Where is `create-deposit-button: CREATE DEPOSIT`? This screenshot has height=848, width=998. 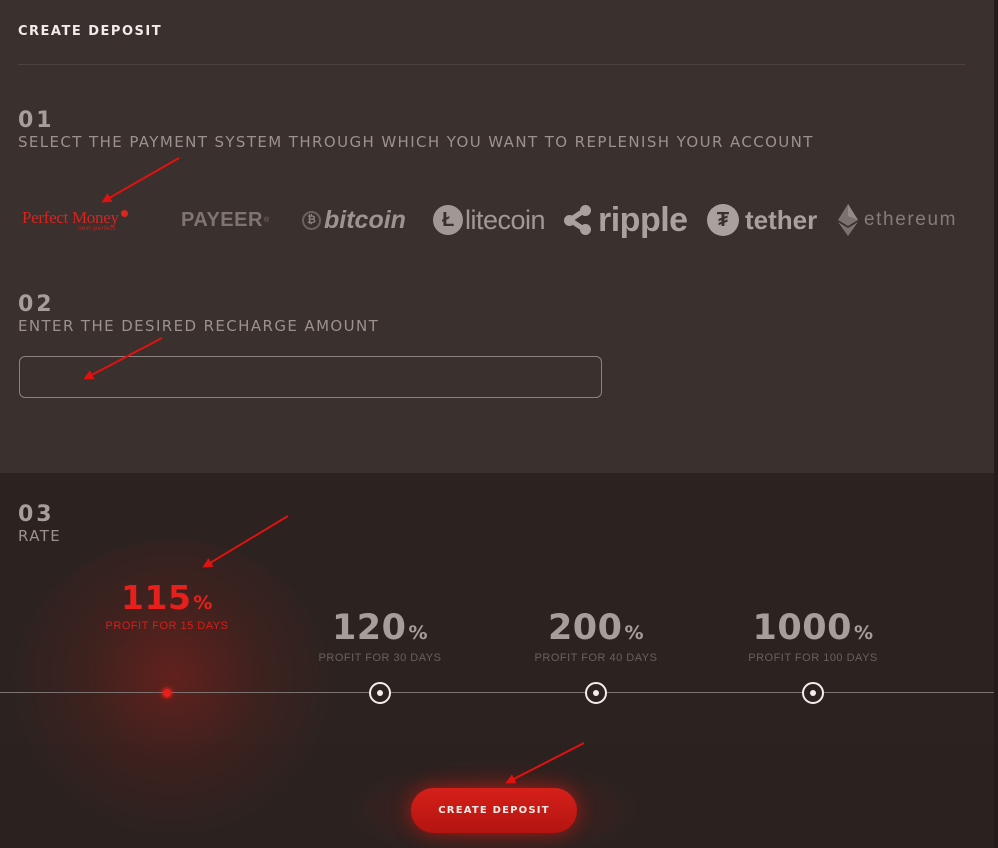
create-deposit-button: CREATE DEPOSIT is located at coordinates (494, 810).